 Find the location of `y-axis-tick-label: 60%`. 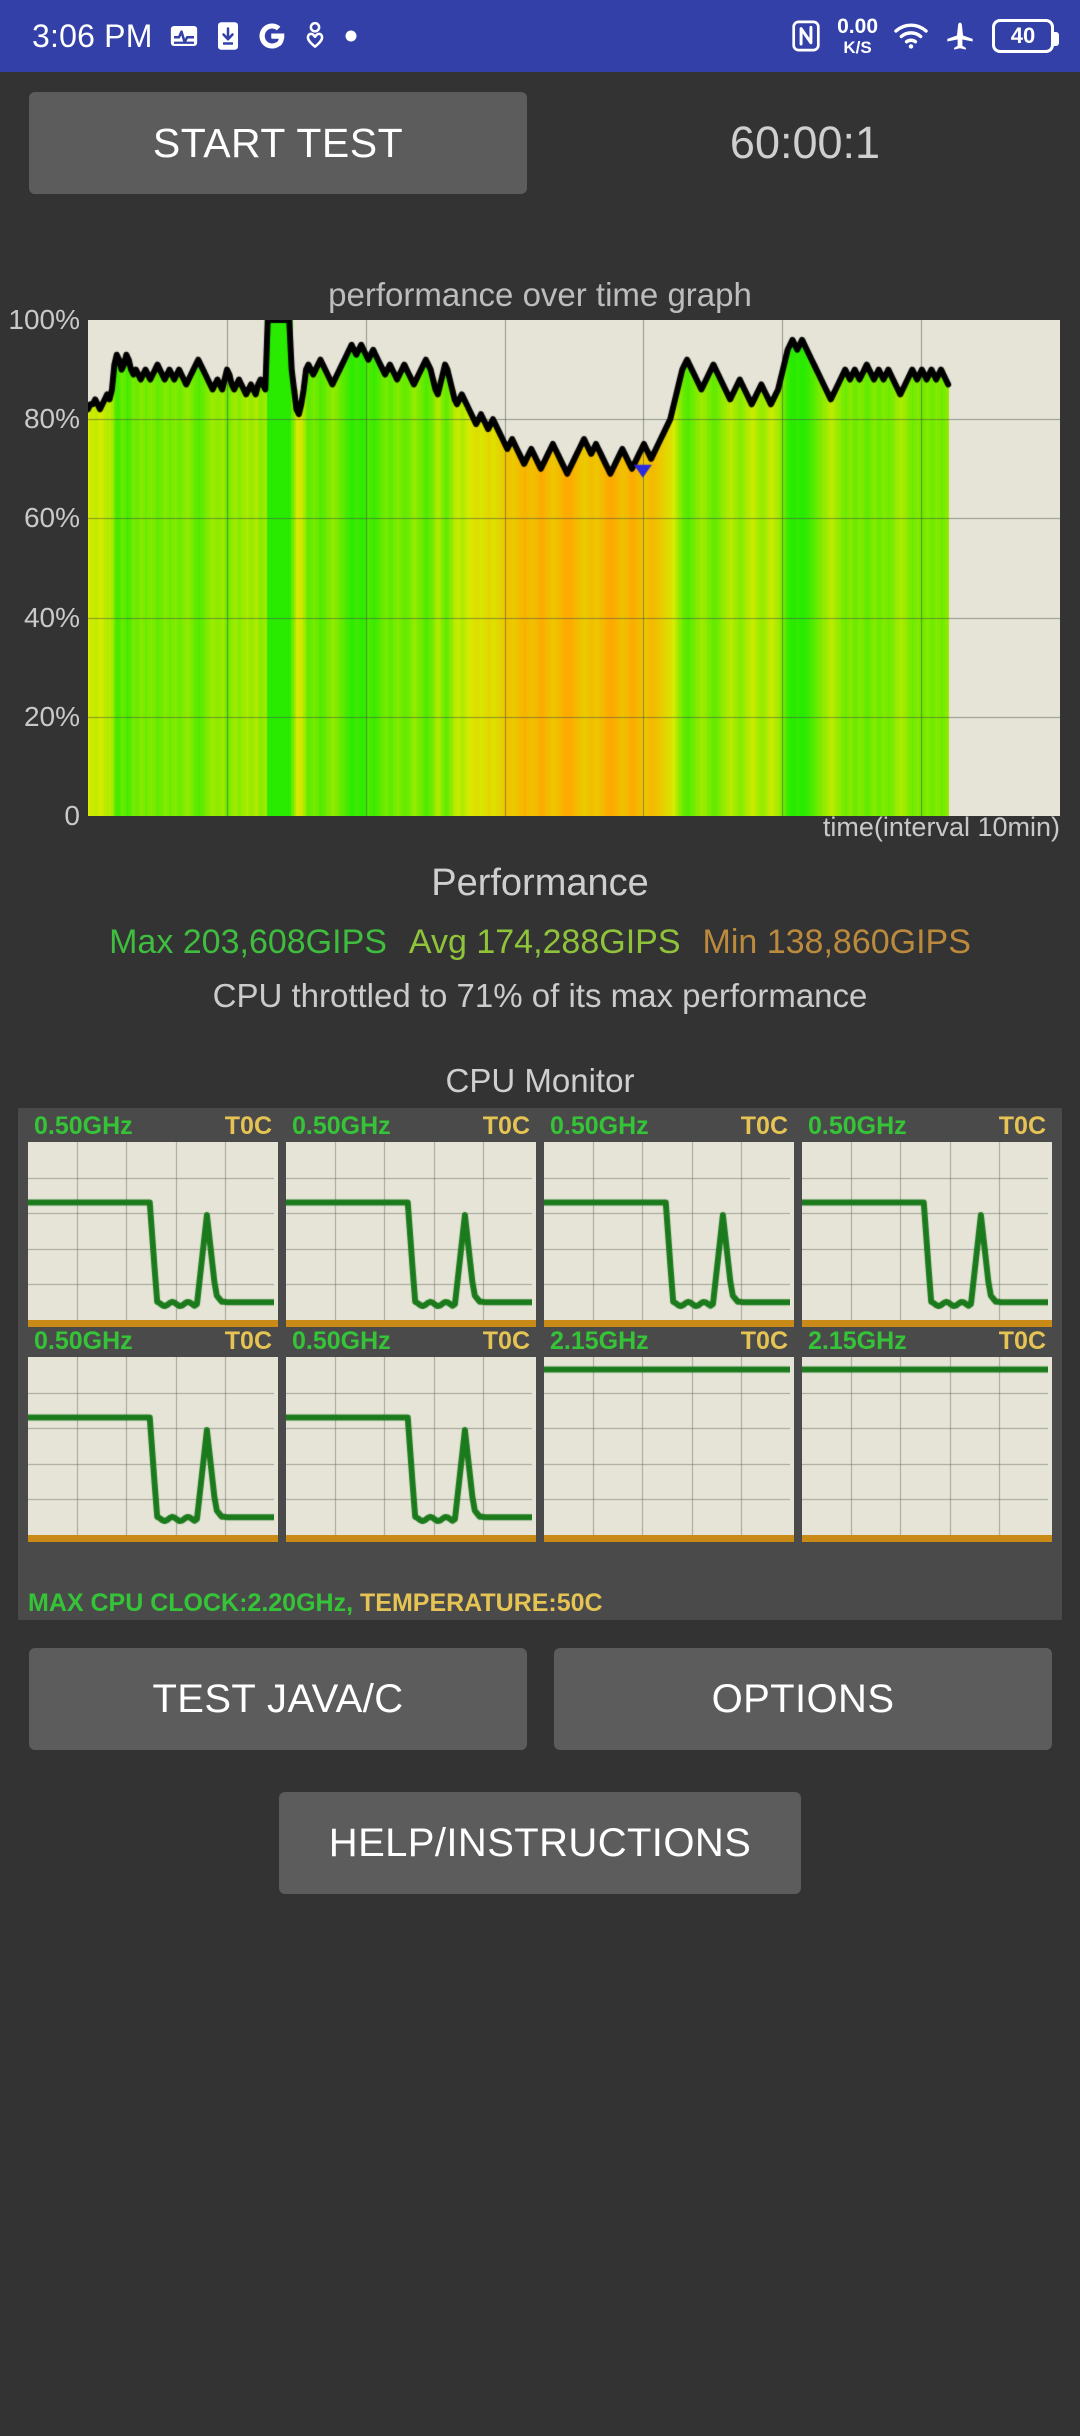

y-axis-tick-label: 60% is located at coordinates (51, 518).